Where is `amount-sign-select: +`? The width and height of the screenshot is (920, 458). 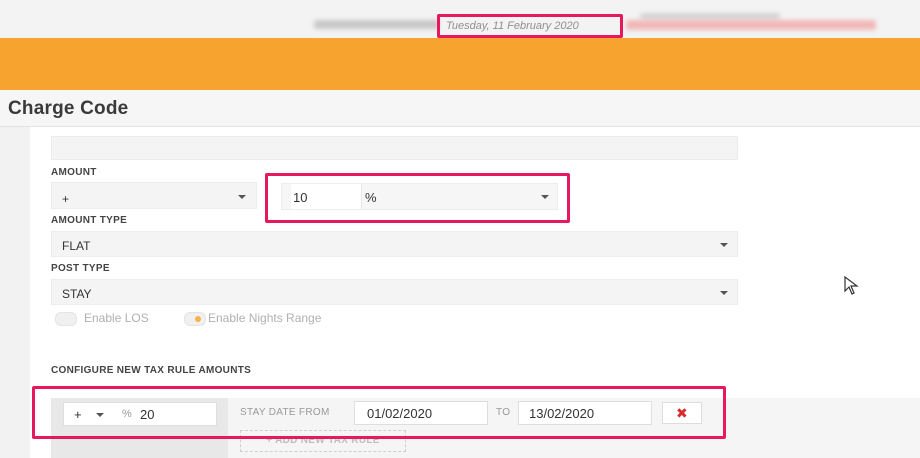 amount-sign-select: + is located at coordinates (154, 195).